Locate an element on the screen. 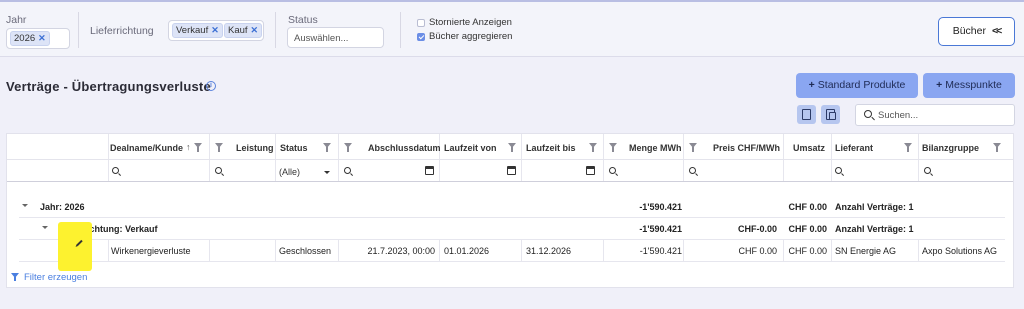 The width and height of the screenshot is (1024, 309). info-icon: i is located at coordinates (211, 86).